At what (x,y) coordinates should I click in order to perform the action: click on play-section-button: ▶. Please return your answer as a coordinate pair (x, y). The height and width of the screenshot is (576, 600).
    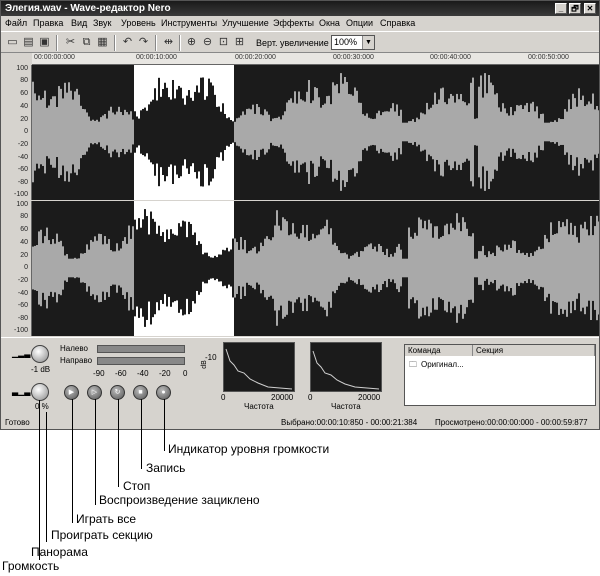
    Looking at the image, I should click on (71, 392).